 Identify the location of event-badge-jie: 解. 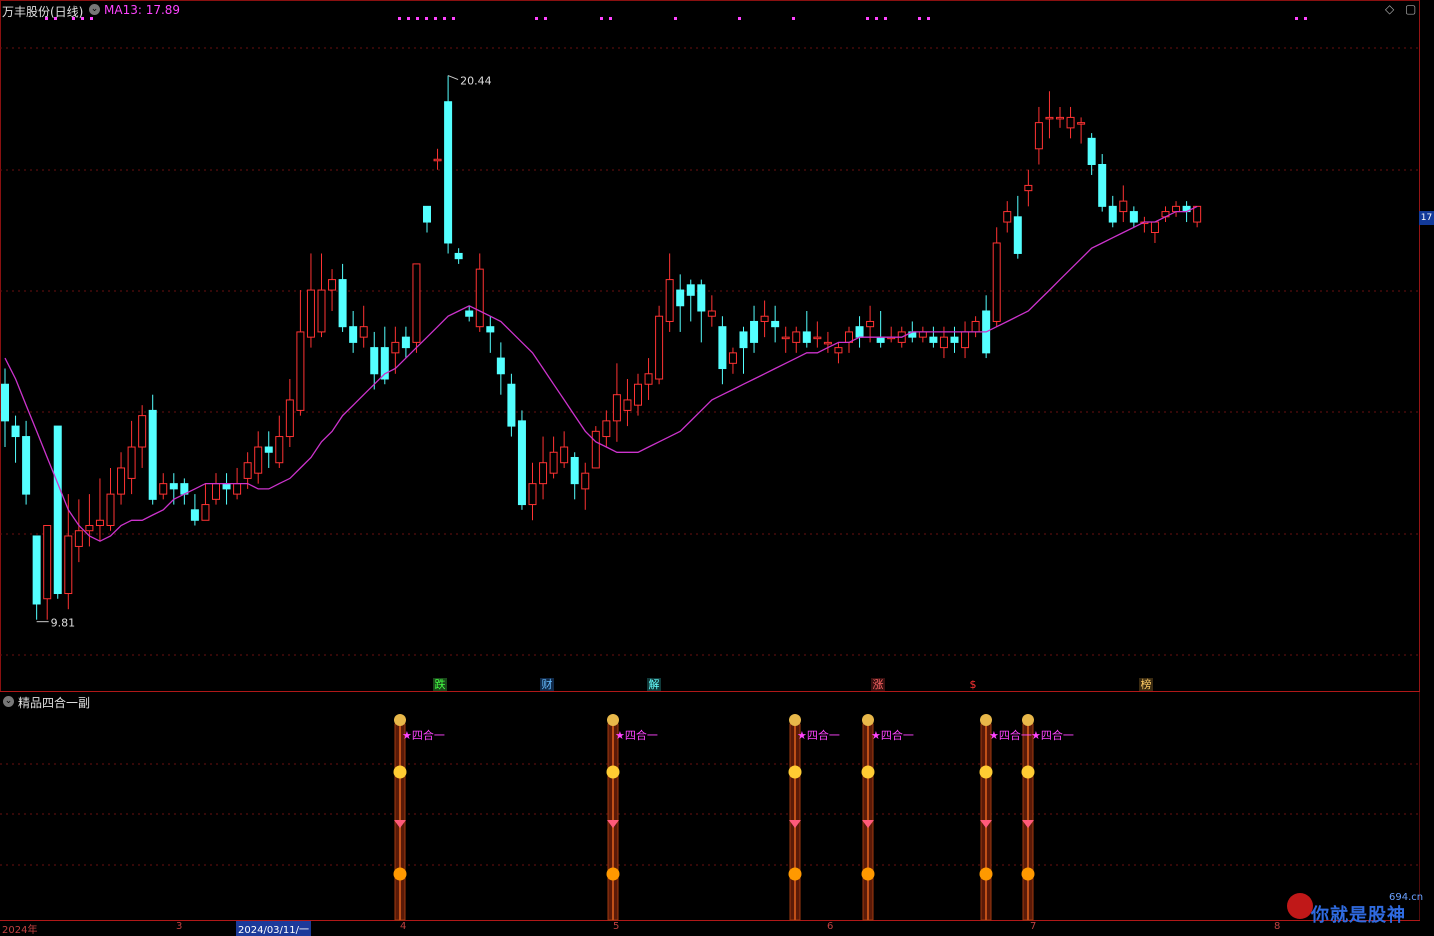
(654, 684).